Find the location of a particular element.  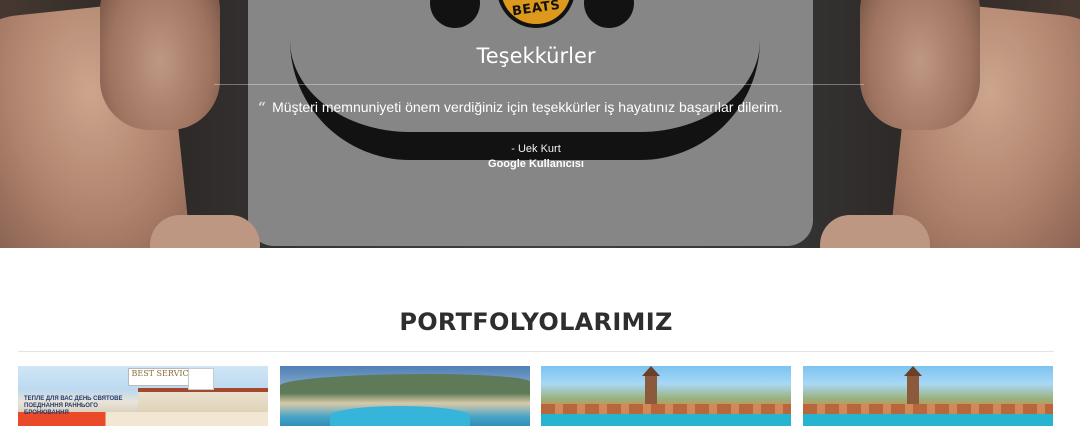

portfolio-title: PORTFOLYOLARIMIZ is located at coordinates (536, 322).